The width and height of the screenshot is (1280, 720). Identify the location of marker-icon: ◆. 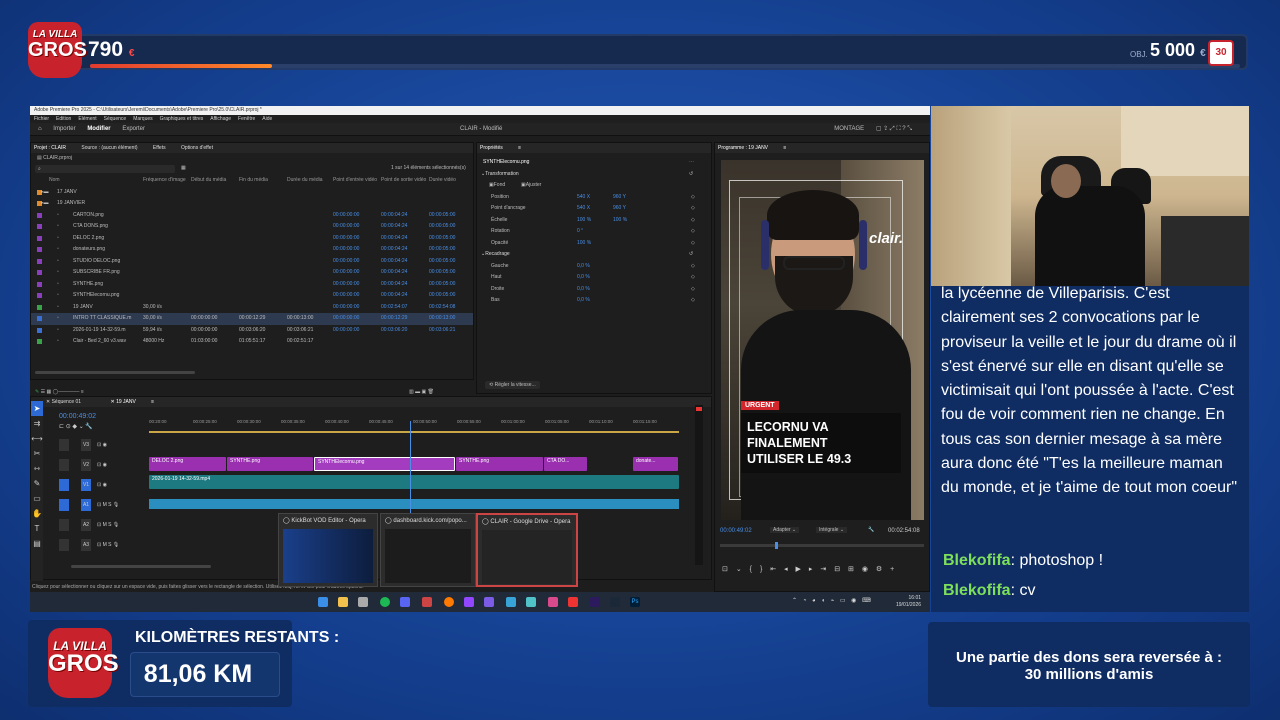
(74, 427).